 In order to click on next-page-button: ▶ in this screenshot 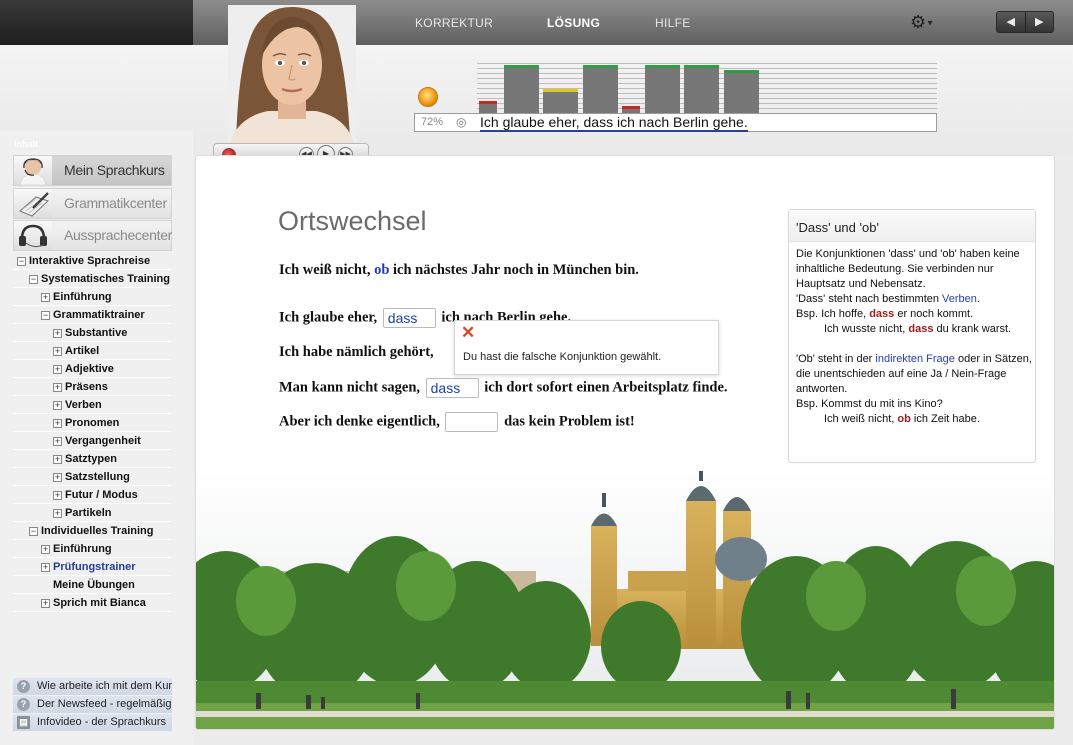, I will do `click(1040, 22)`.